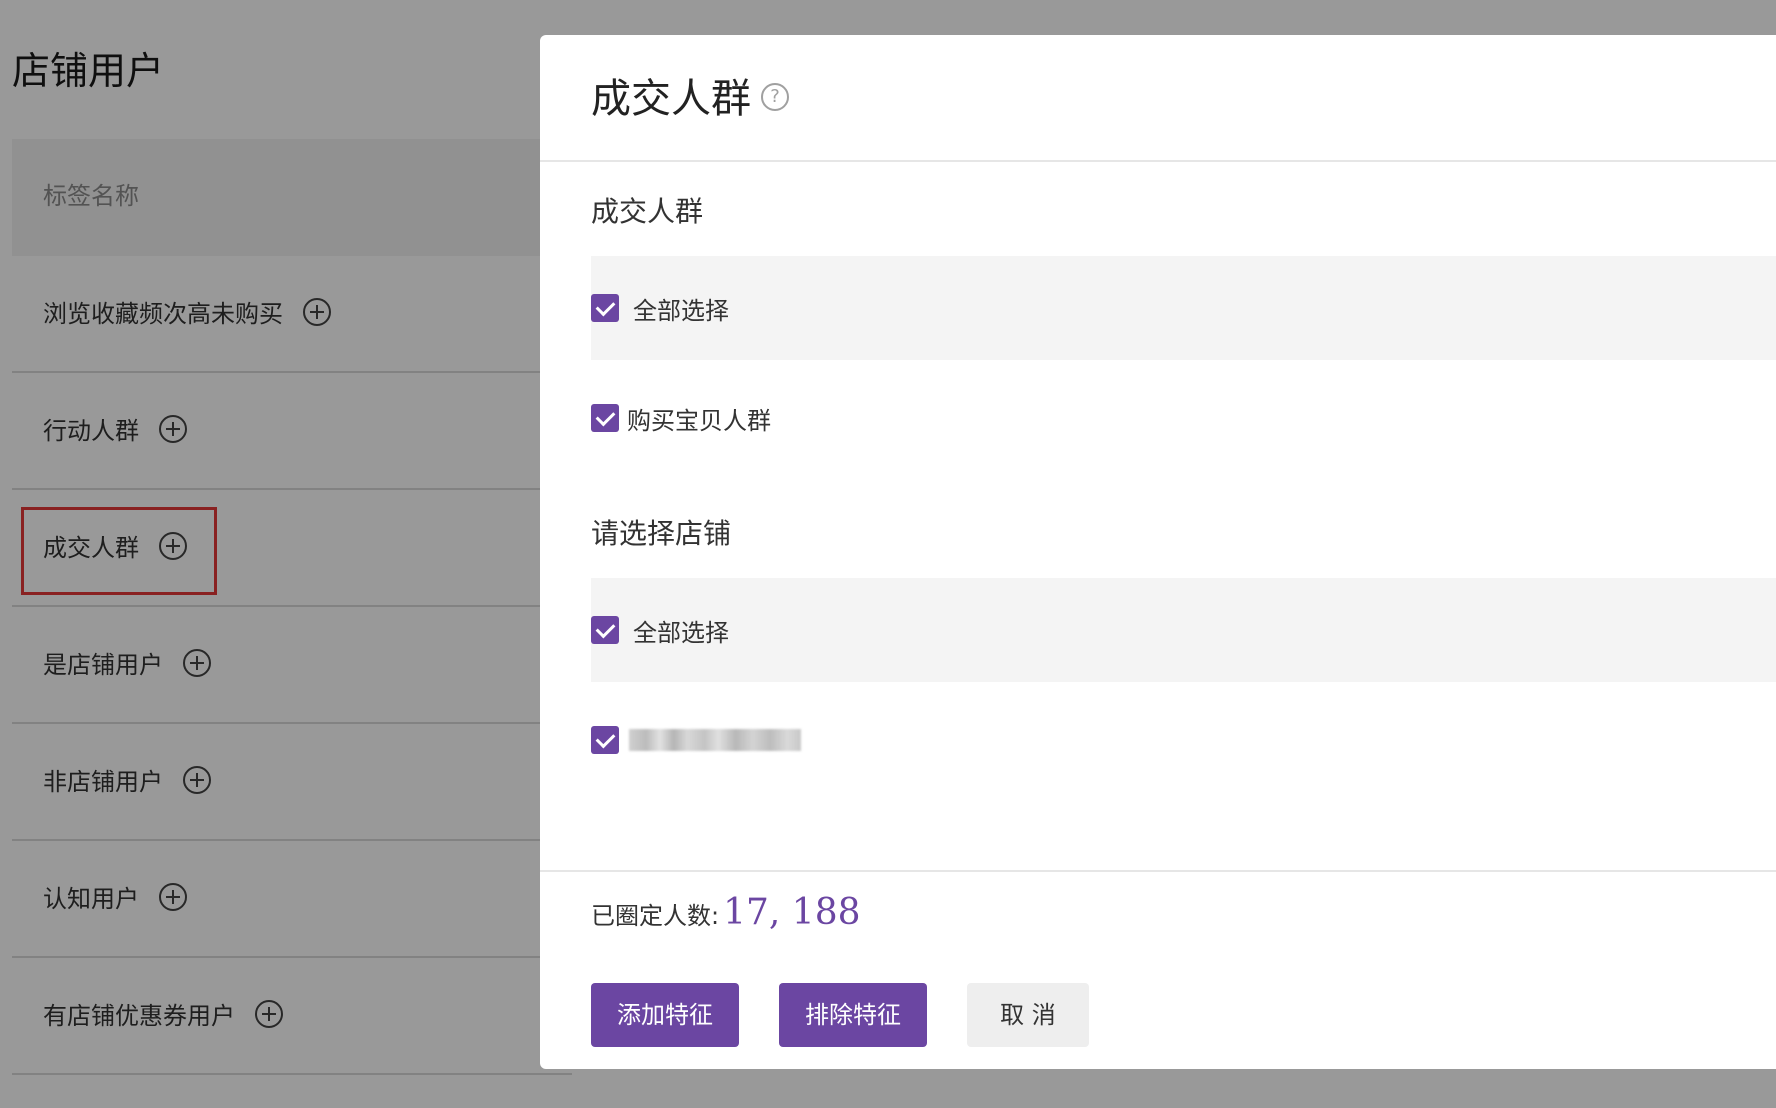  I want to click on option-store, so click(696, 740).